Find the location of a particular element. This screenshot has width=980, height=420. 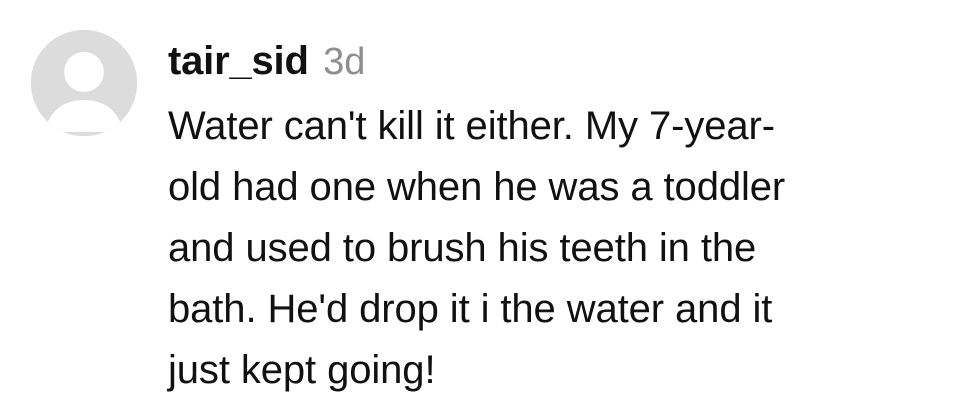

comment-text-line: and used to brush his teeth in the is located at coordinates (462, 248).